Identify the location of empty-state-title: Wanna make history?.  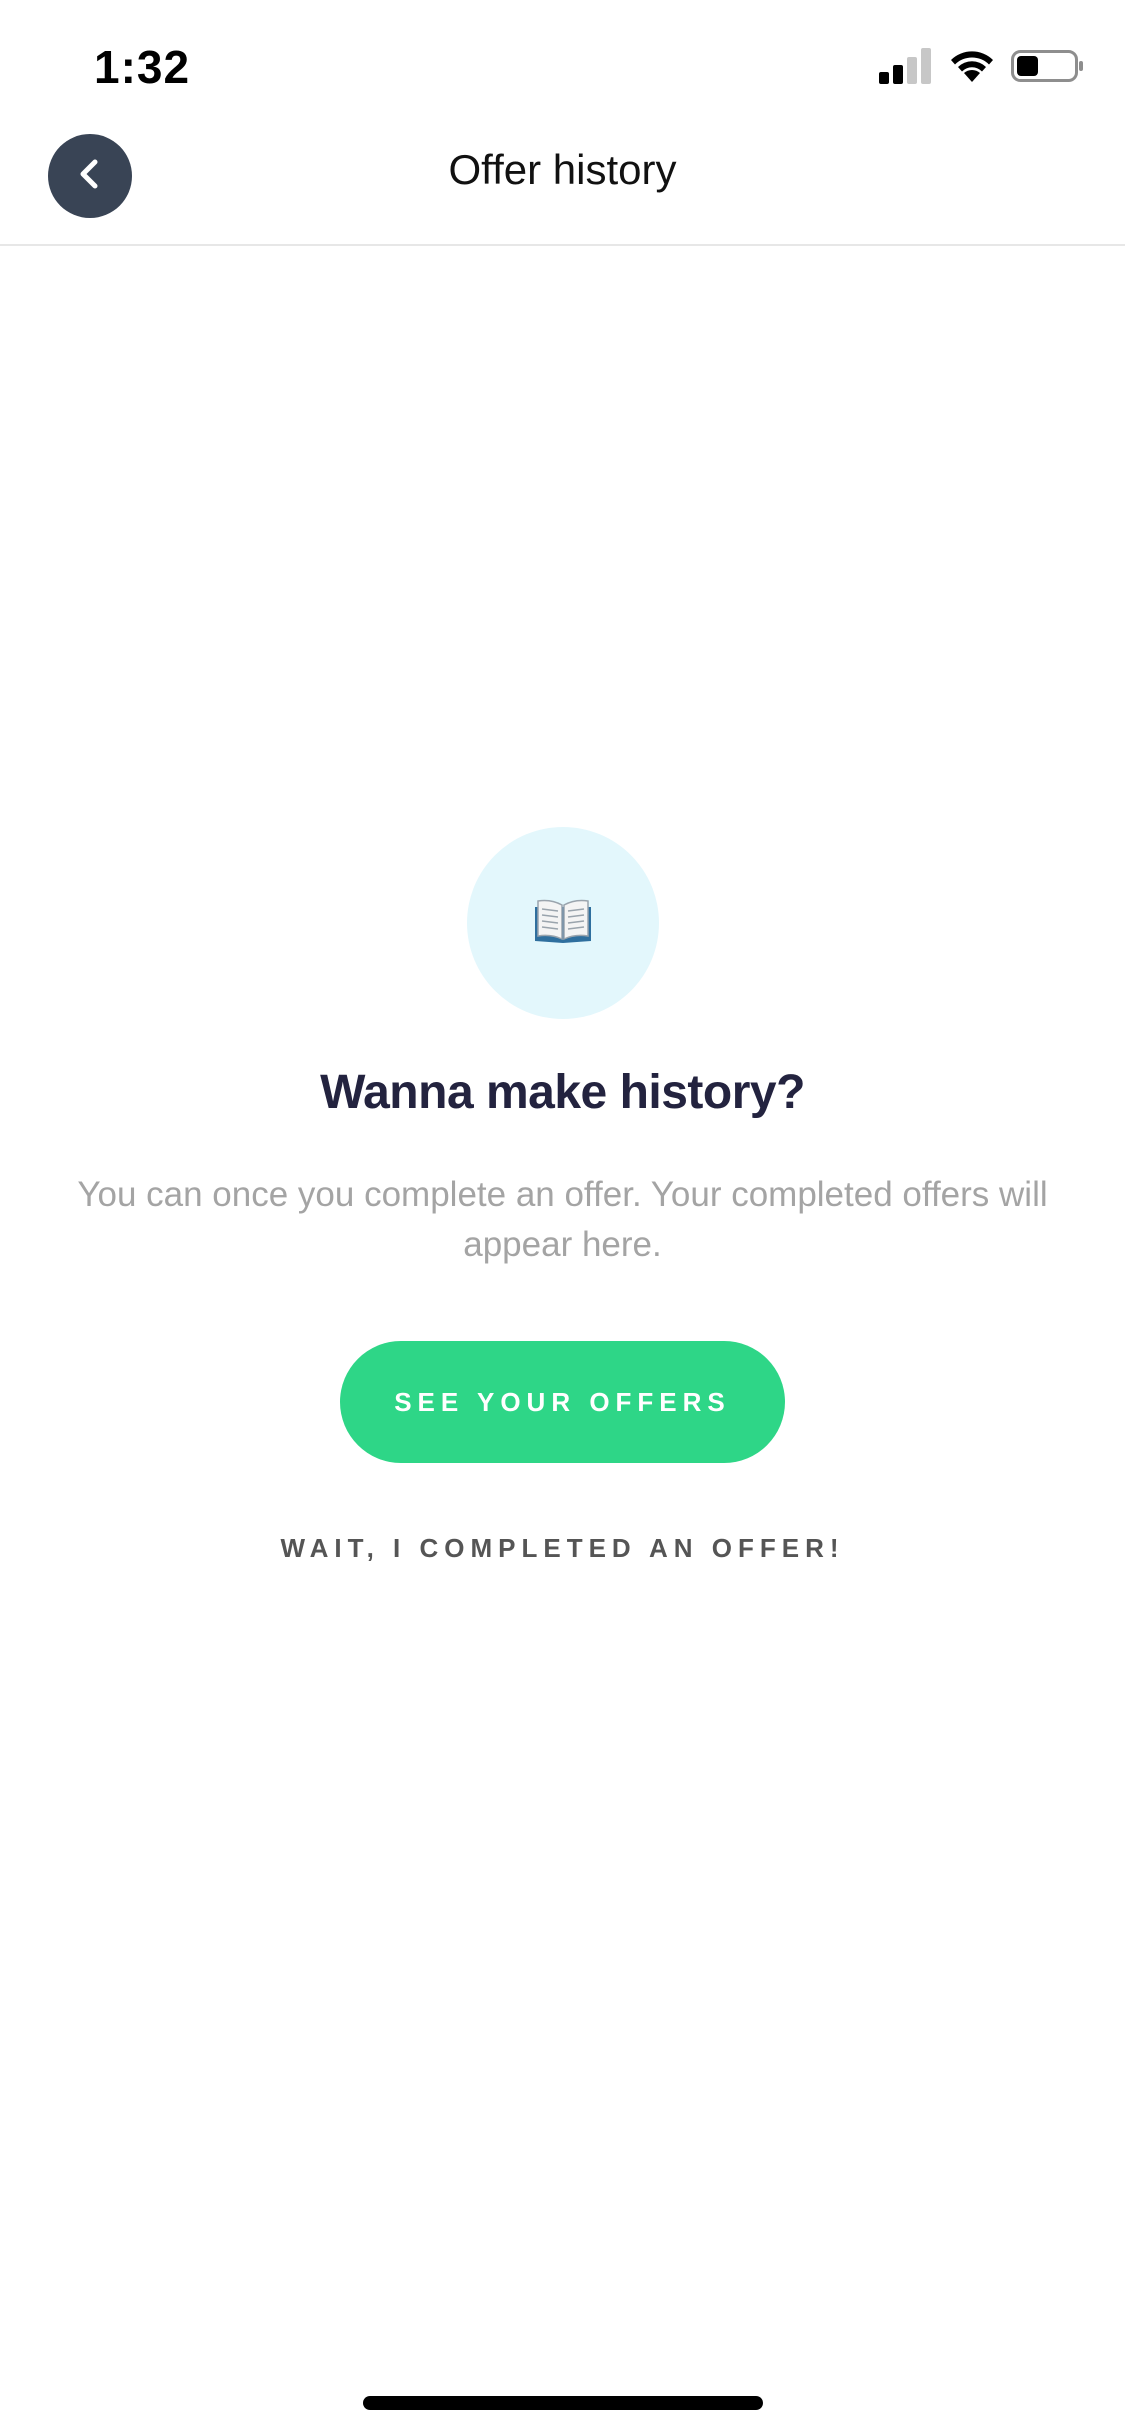
(562, 1092).